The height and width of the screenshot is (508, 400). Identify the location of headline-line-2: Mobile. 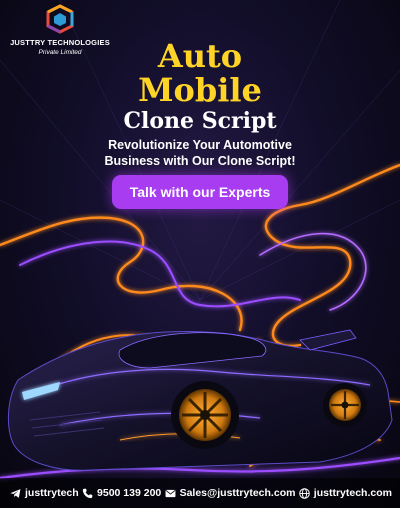
(200, 90).